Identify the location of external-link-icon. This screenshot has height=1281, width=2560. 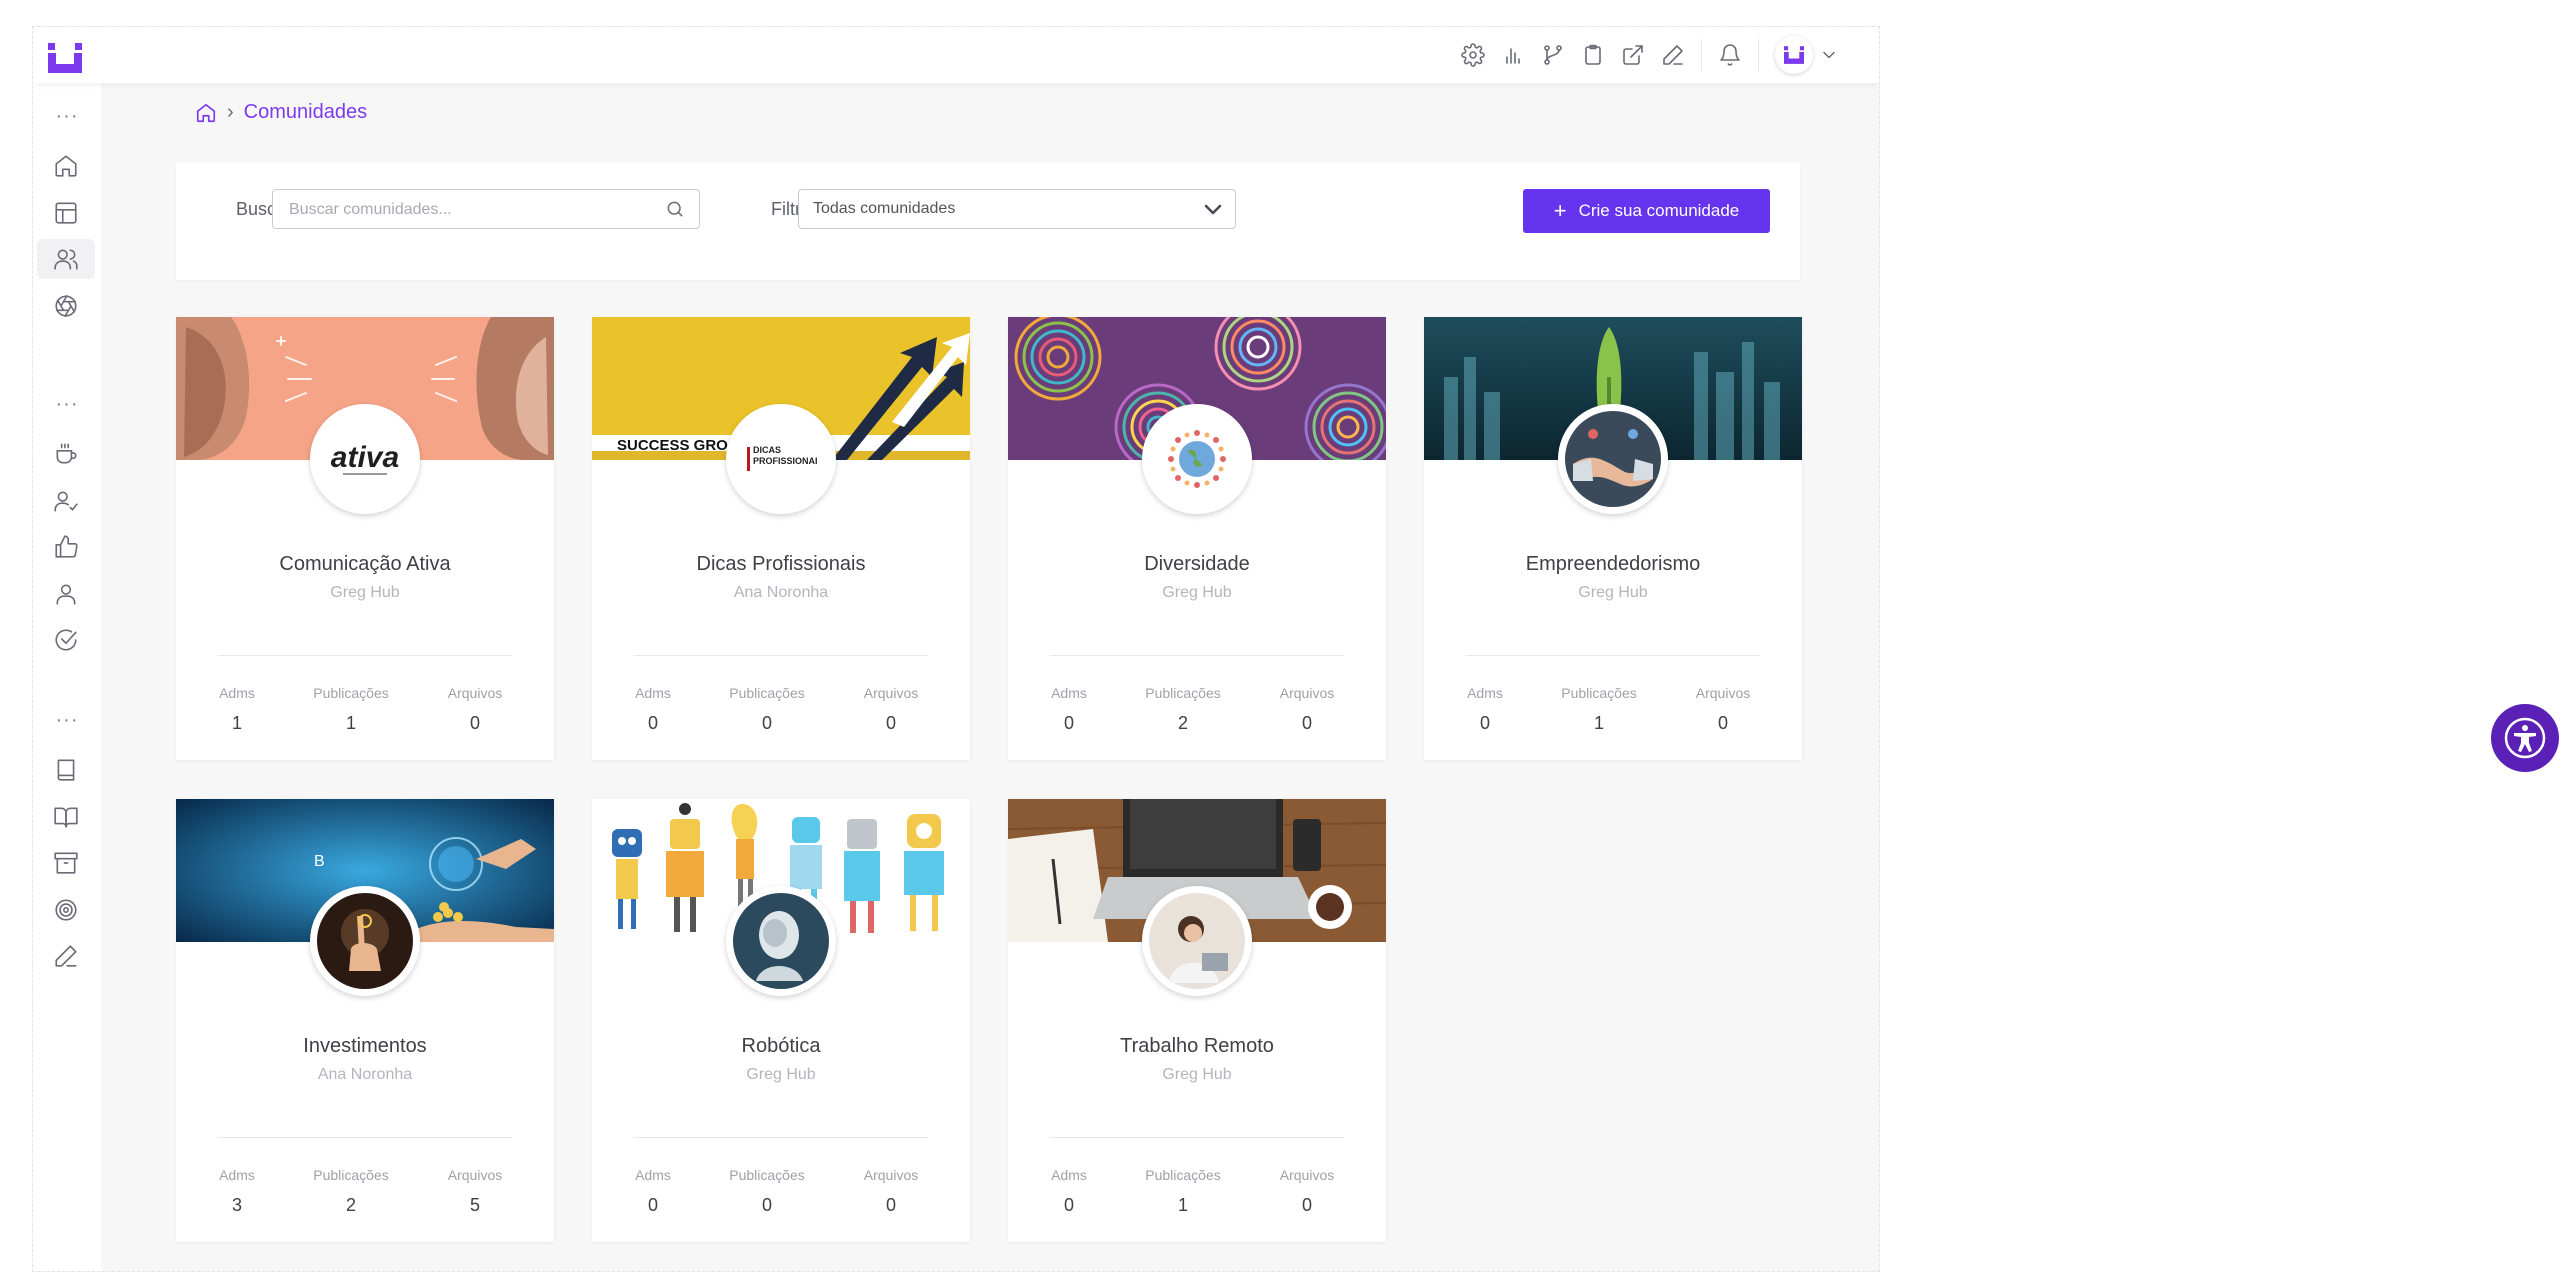
(1633, 55).